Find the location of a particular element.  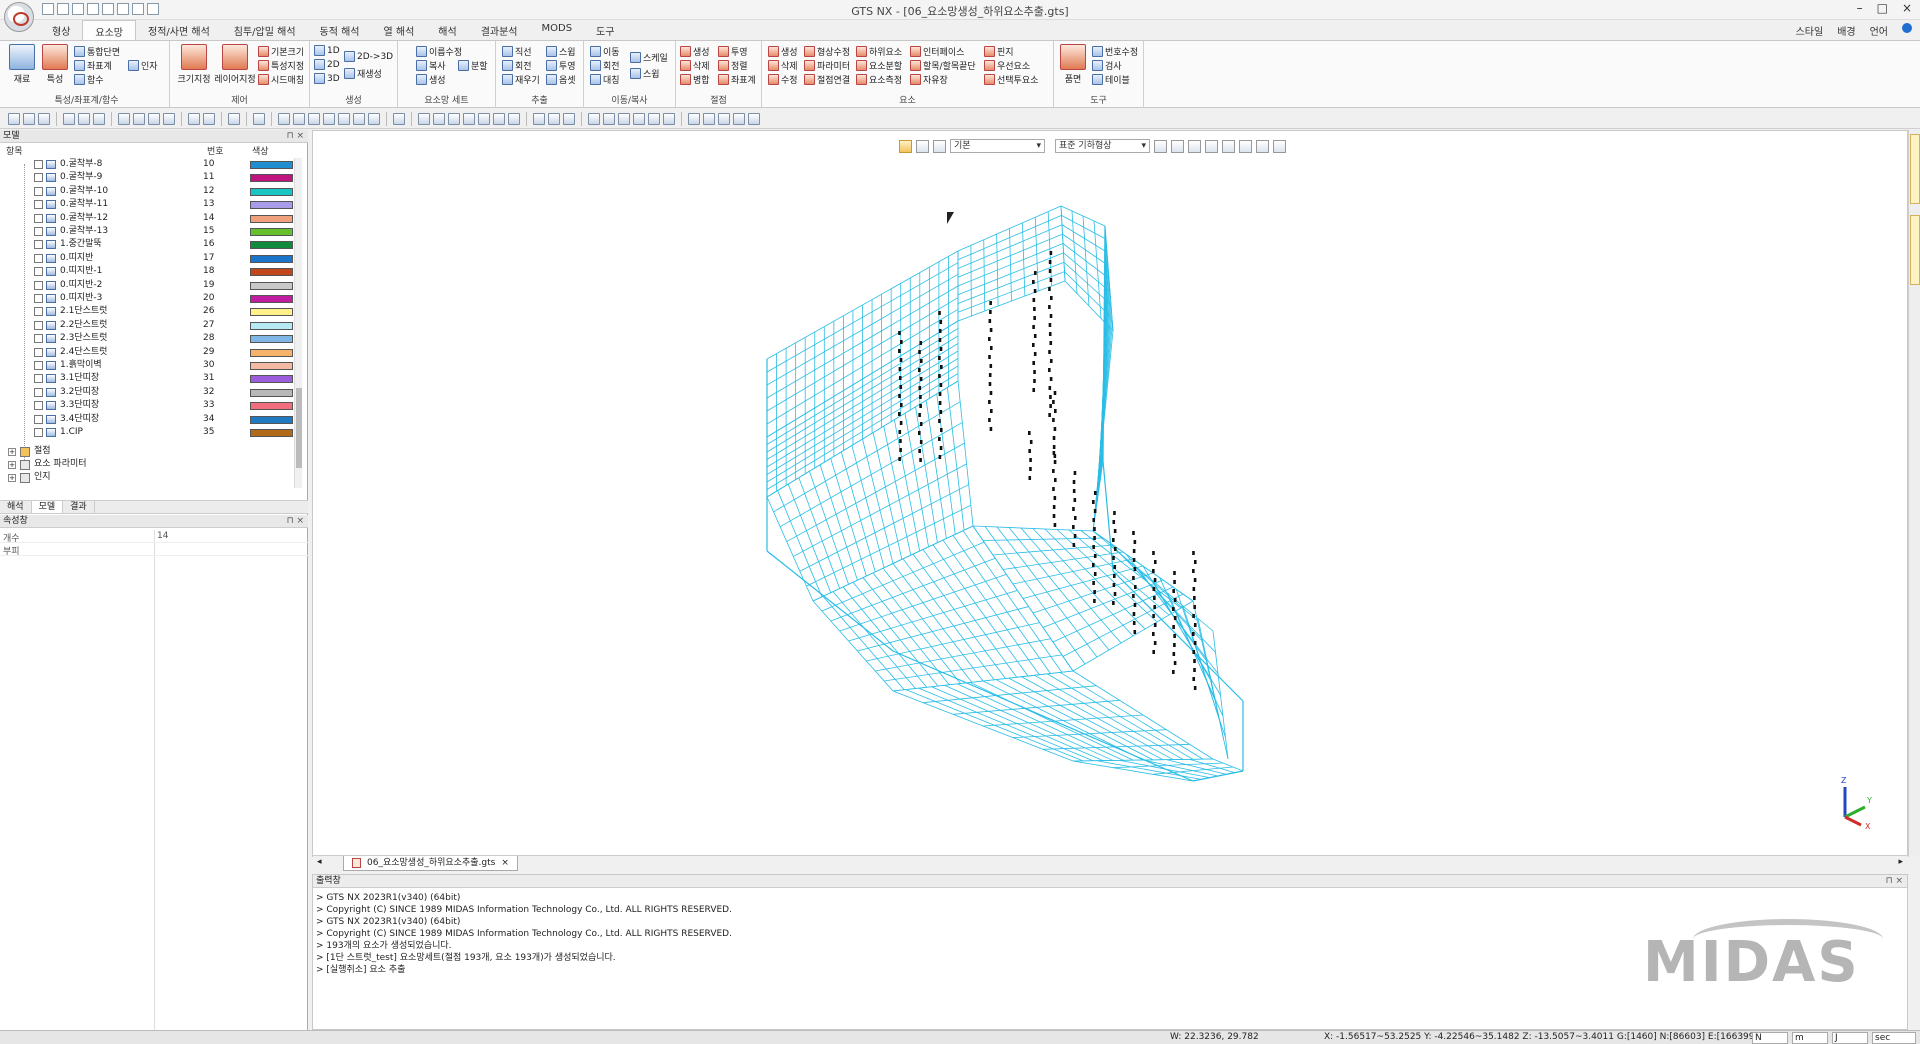

tree-item-mesh-set: 3.4단띠장 34 is located at coordinates (150, 419).